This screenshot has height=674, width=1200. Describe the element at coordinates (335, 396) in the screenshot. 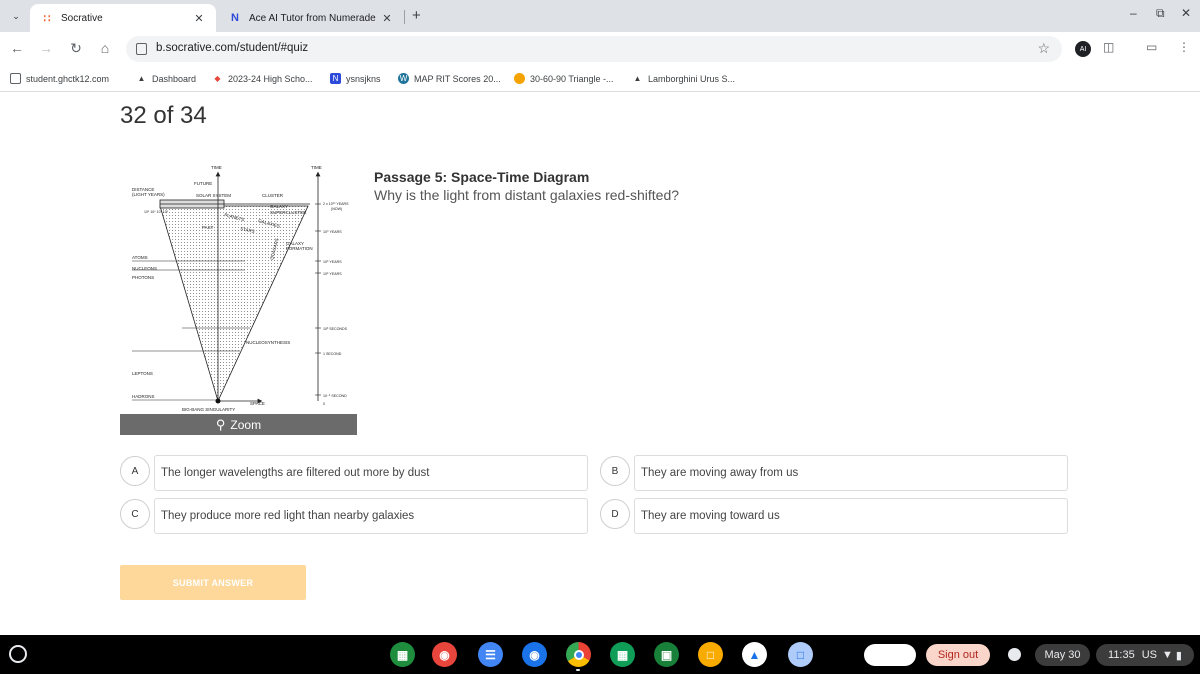

I see `diagram-label: 10⁻⁶ SECOND` at that location.